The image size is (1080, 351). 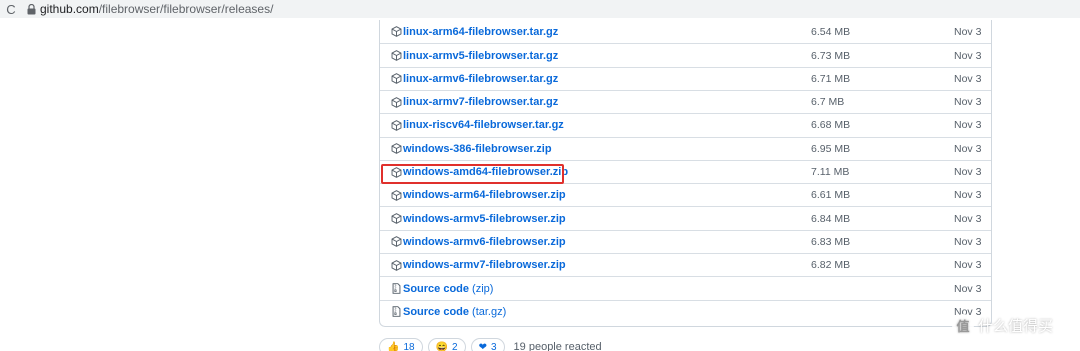 What do you see at coordinates (685, 148) in the screenshot?
I see `asset-row: windows-386-filebrowser.zip 6.95 MB Nov 3` at bounding box center [685, 148].